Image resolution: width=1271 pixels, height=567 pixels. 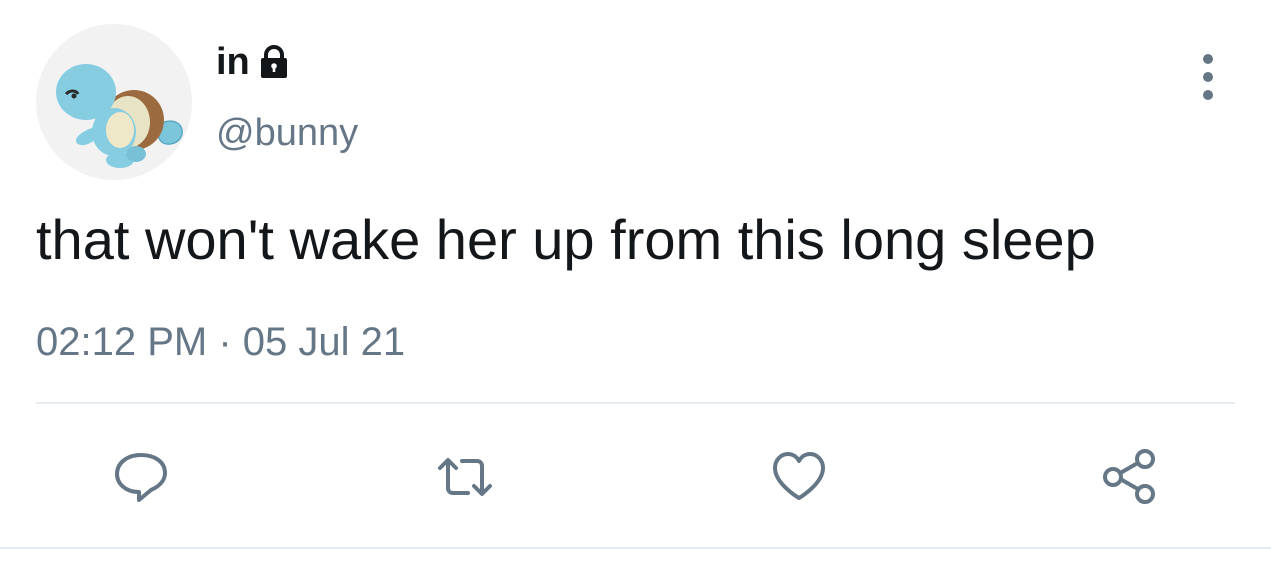 I want to click on tweet-timestamp: 02:12 PM · 05 Jul 21, so click(x=220, y=342).